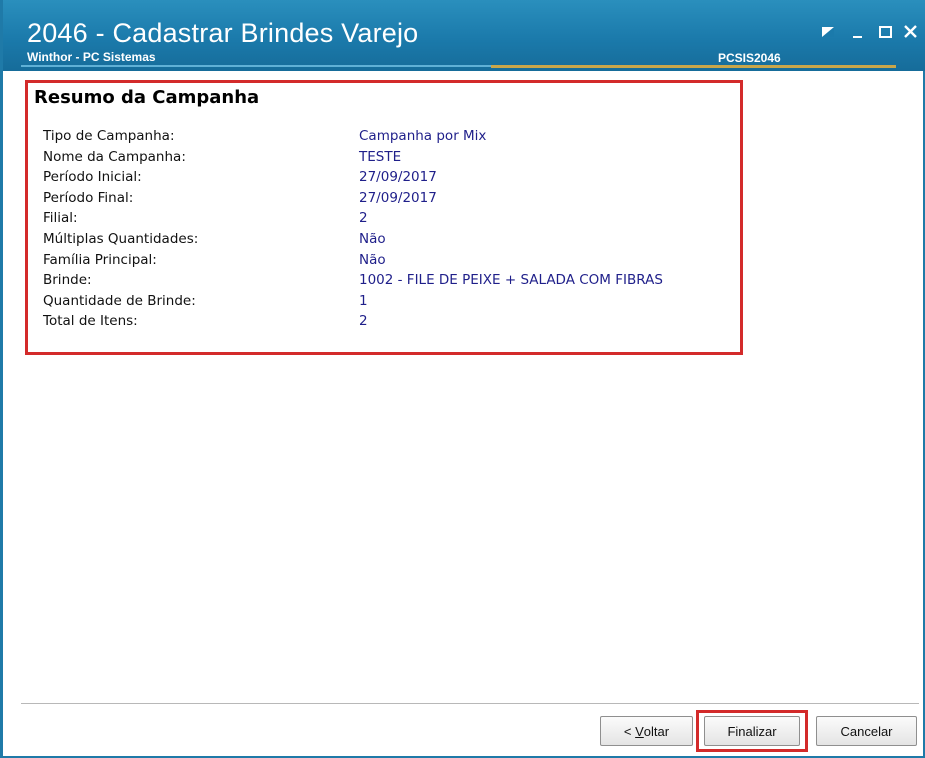 The image size is (925, 758). I want to click on summary-label: Período Inicial:, so click(92, 177).